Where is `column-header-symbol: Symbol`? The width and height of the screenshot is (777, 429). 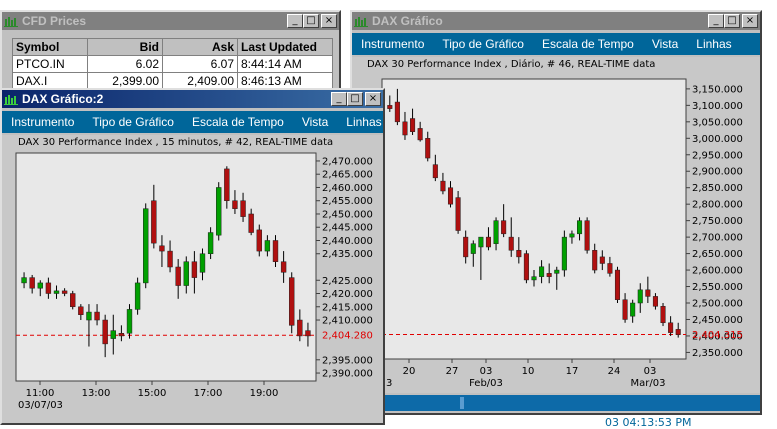 column-header-symbol: Symbol is located at coordinates (50, 47).